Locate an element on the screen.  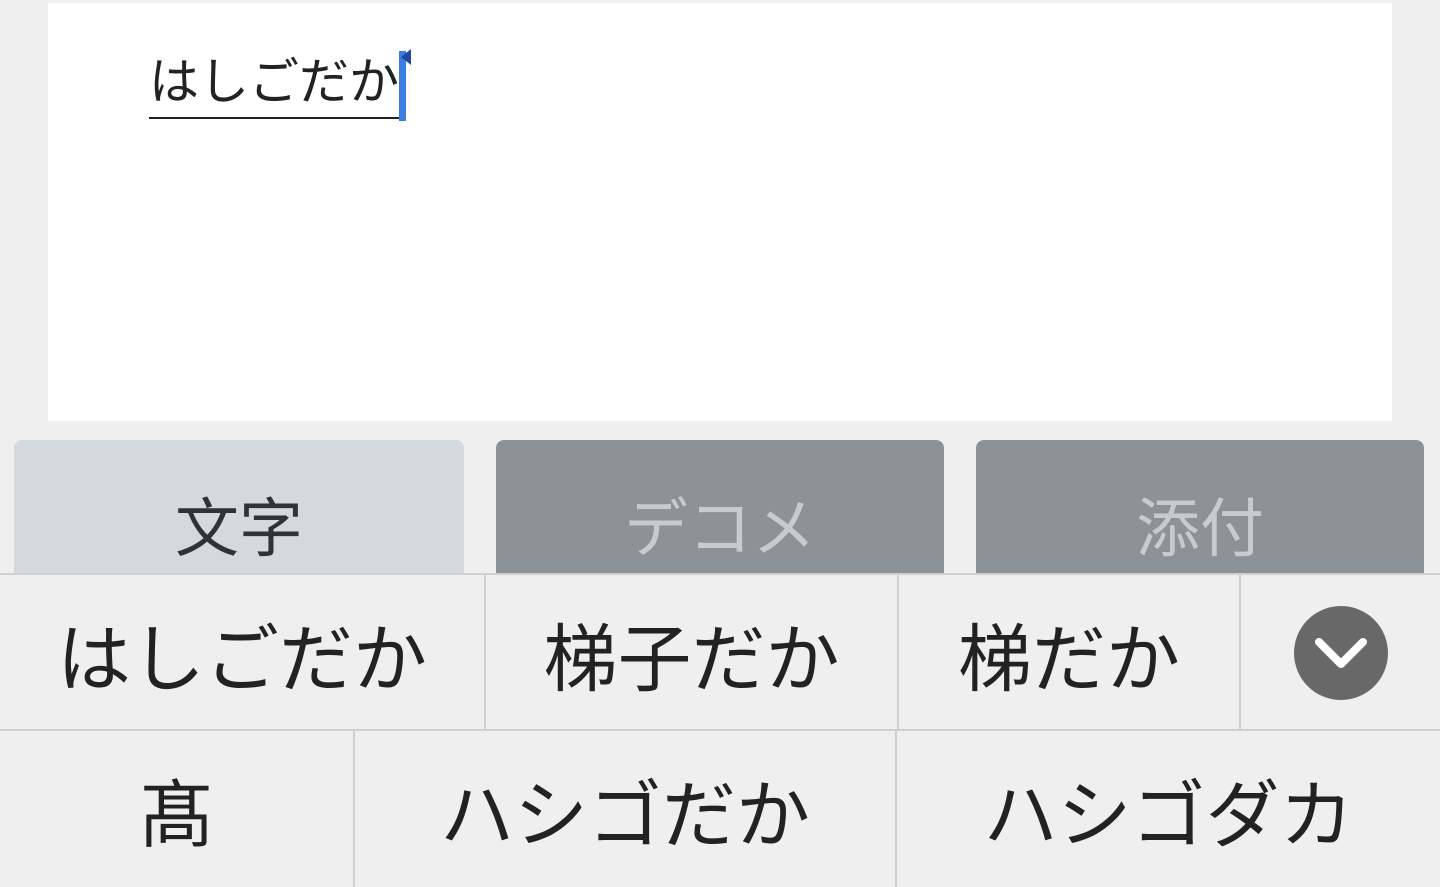
candidate-item: ハシゴだか is located at coordinates (626, 809).